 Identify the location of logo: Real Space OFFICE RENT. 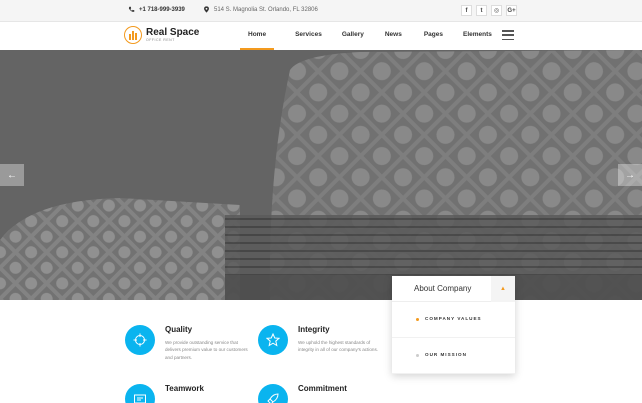
(161, 35).